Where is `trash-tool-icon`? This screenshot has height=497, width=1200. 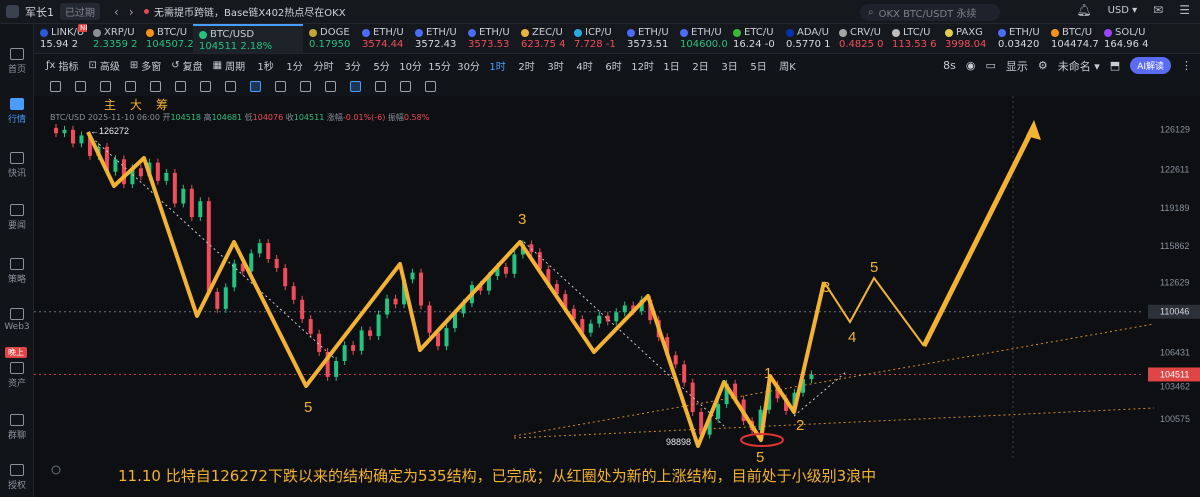
trash-tool-icon is located at coordinates (330, 86).